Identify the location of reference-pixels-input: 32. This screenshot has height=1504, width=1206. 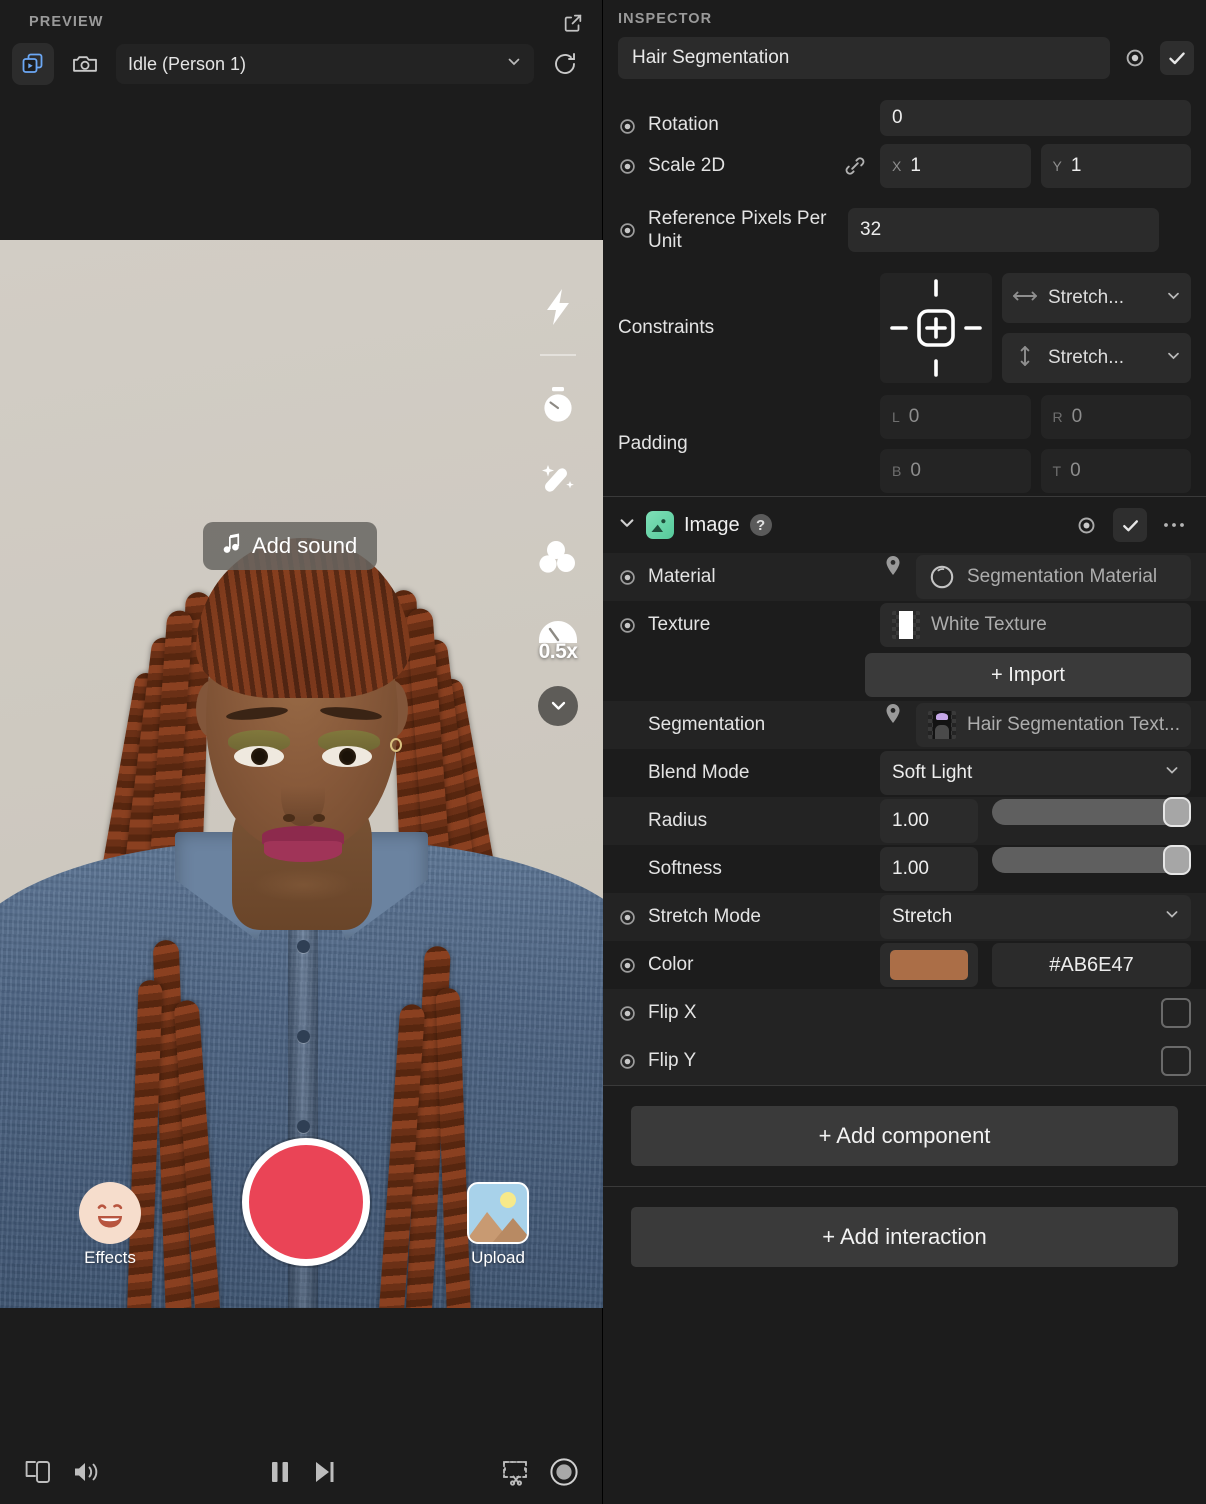
(1003, 230).